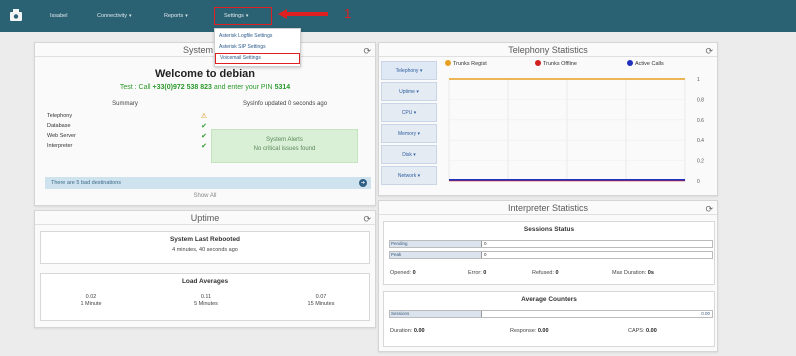  I want to click on y-tick-label: 0.2, so click(700, 162).